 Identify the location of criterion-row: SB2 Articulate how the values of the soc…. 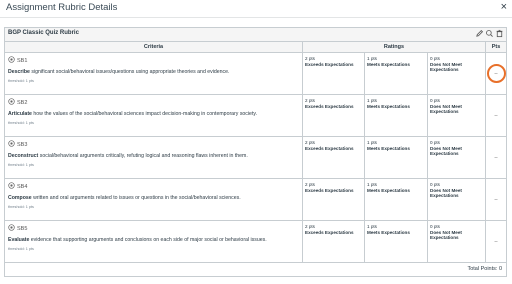
(255, 116).